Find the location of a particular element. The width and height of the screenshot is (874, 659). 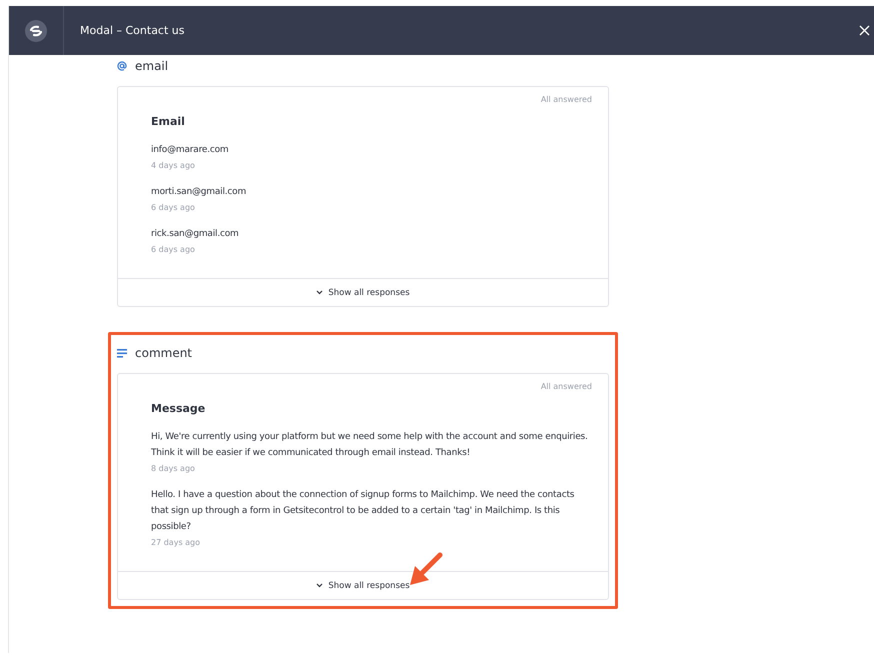

close-button is located at coordinates (864, 30).